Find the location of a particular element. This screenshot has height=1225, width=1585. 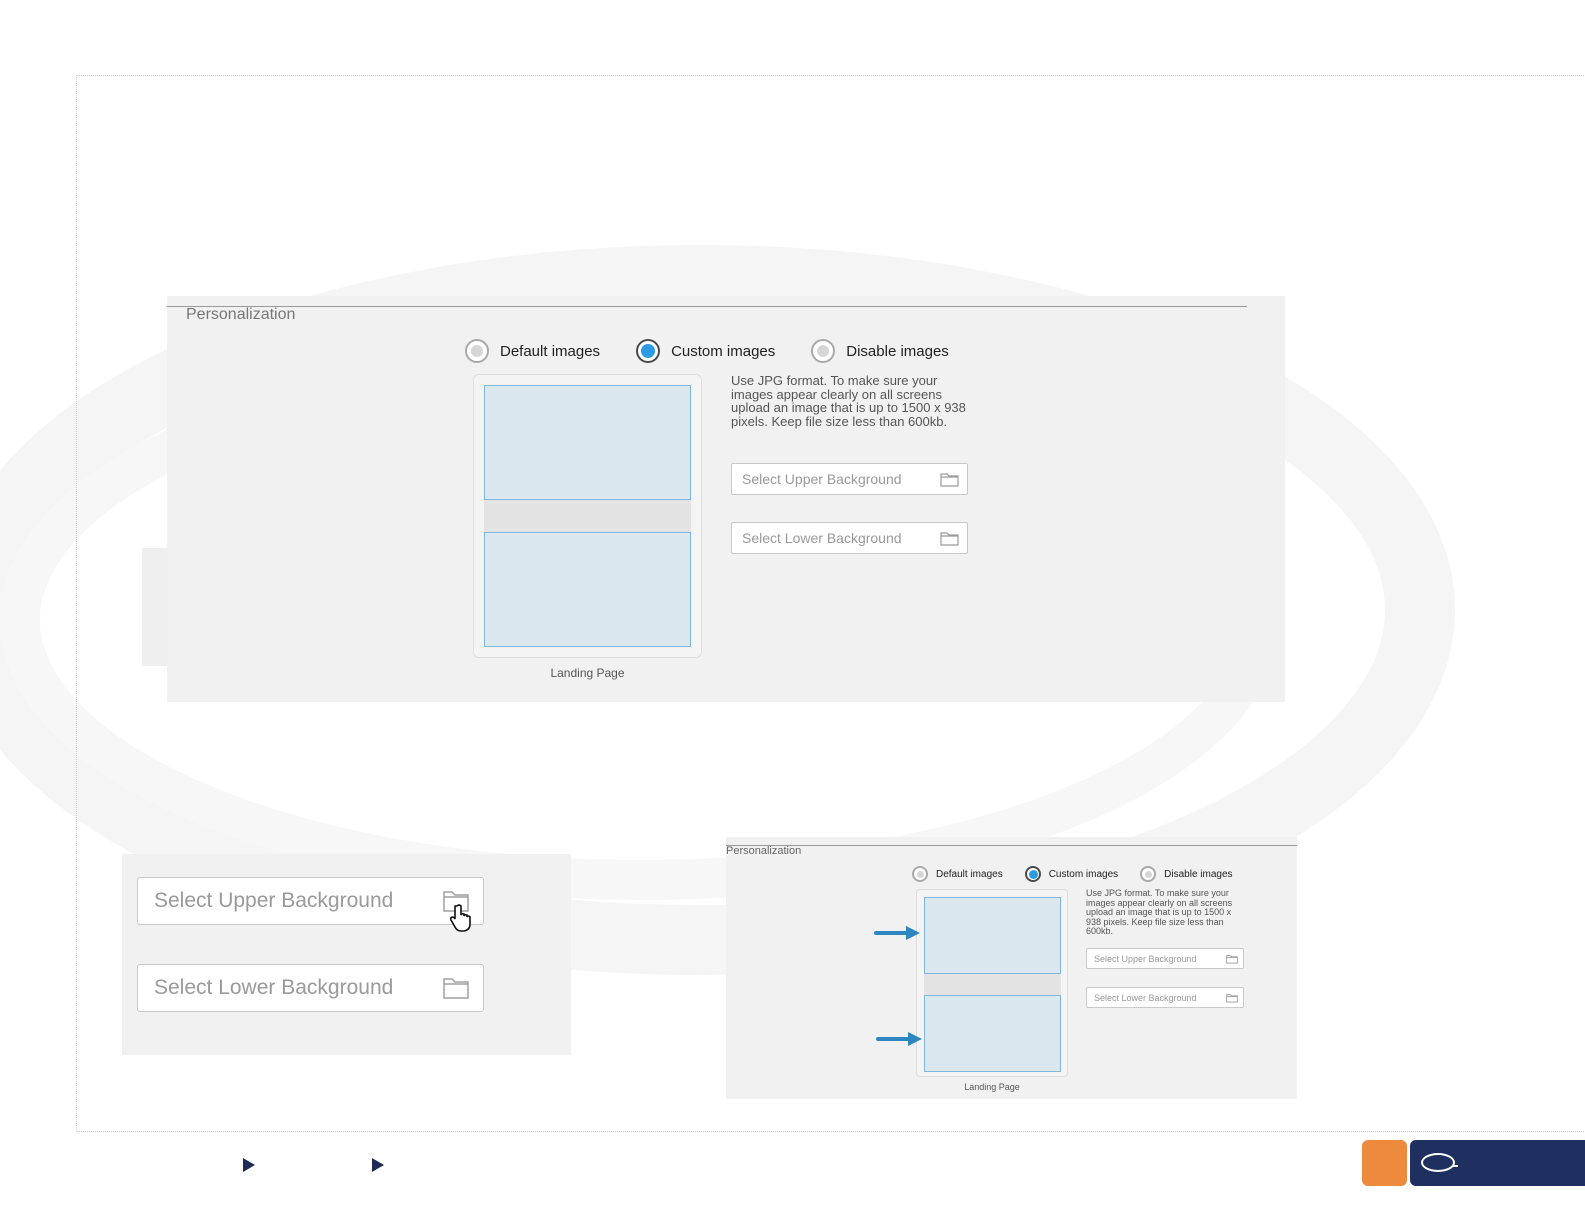

brand-logo-icon is located at coordinates (1438, 1162).